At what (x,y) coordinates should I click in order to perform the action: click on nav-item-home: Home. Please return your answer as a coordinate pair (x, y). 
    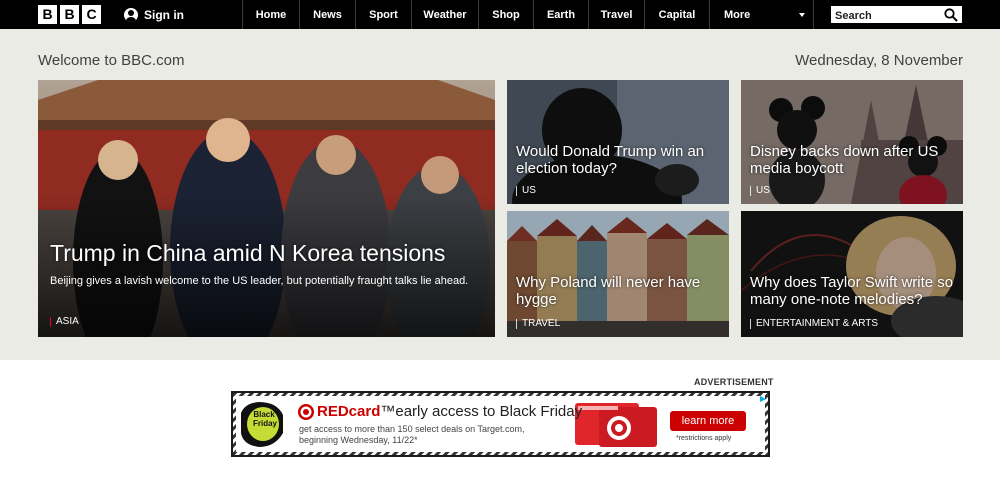
    Looking at the image, I should click on (270, 14).